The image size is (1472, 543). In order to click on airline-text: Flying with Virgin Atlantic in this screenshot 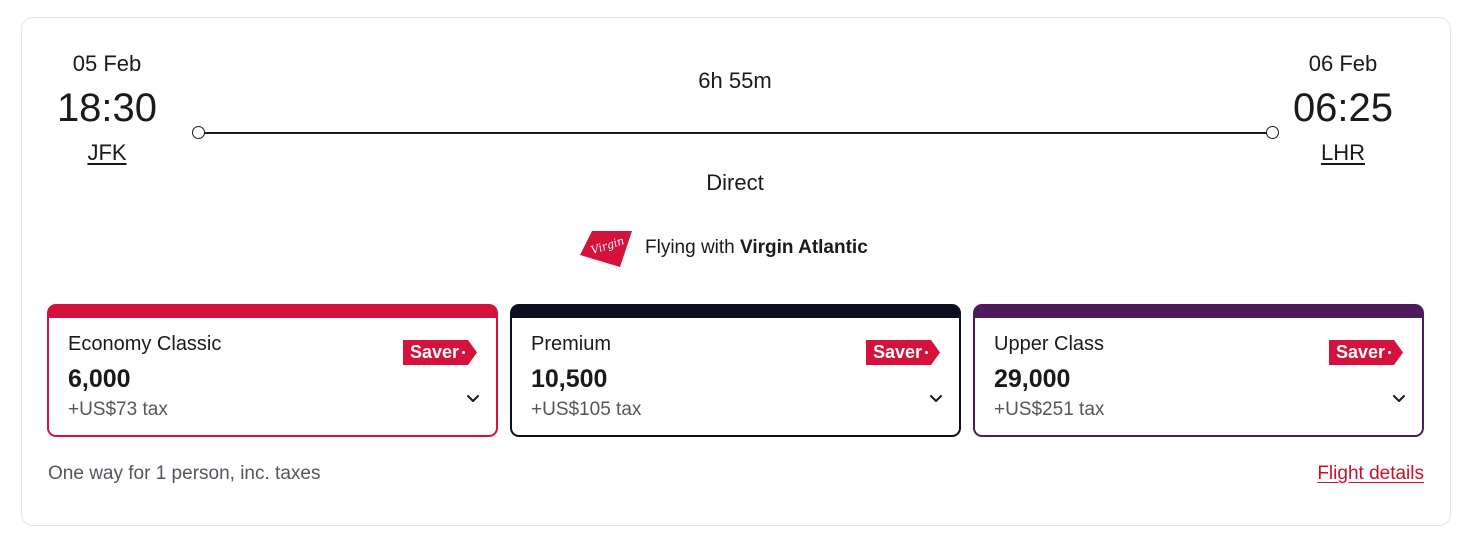, I will do `click(756, 248)`.